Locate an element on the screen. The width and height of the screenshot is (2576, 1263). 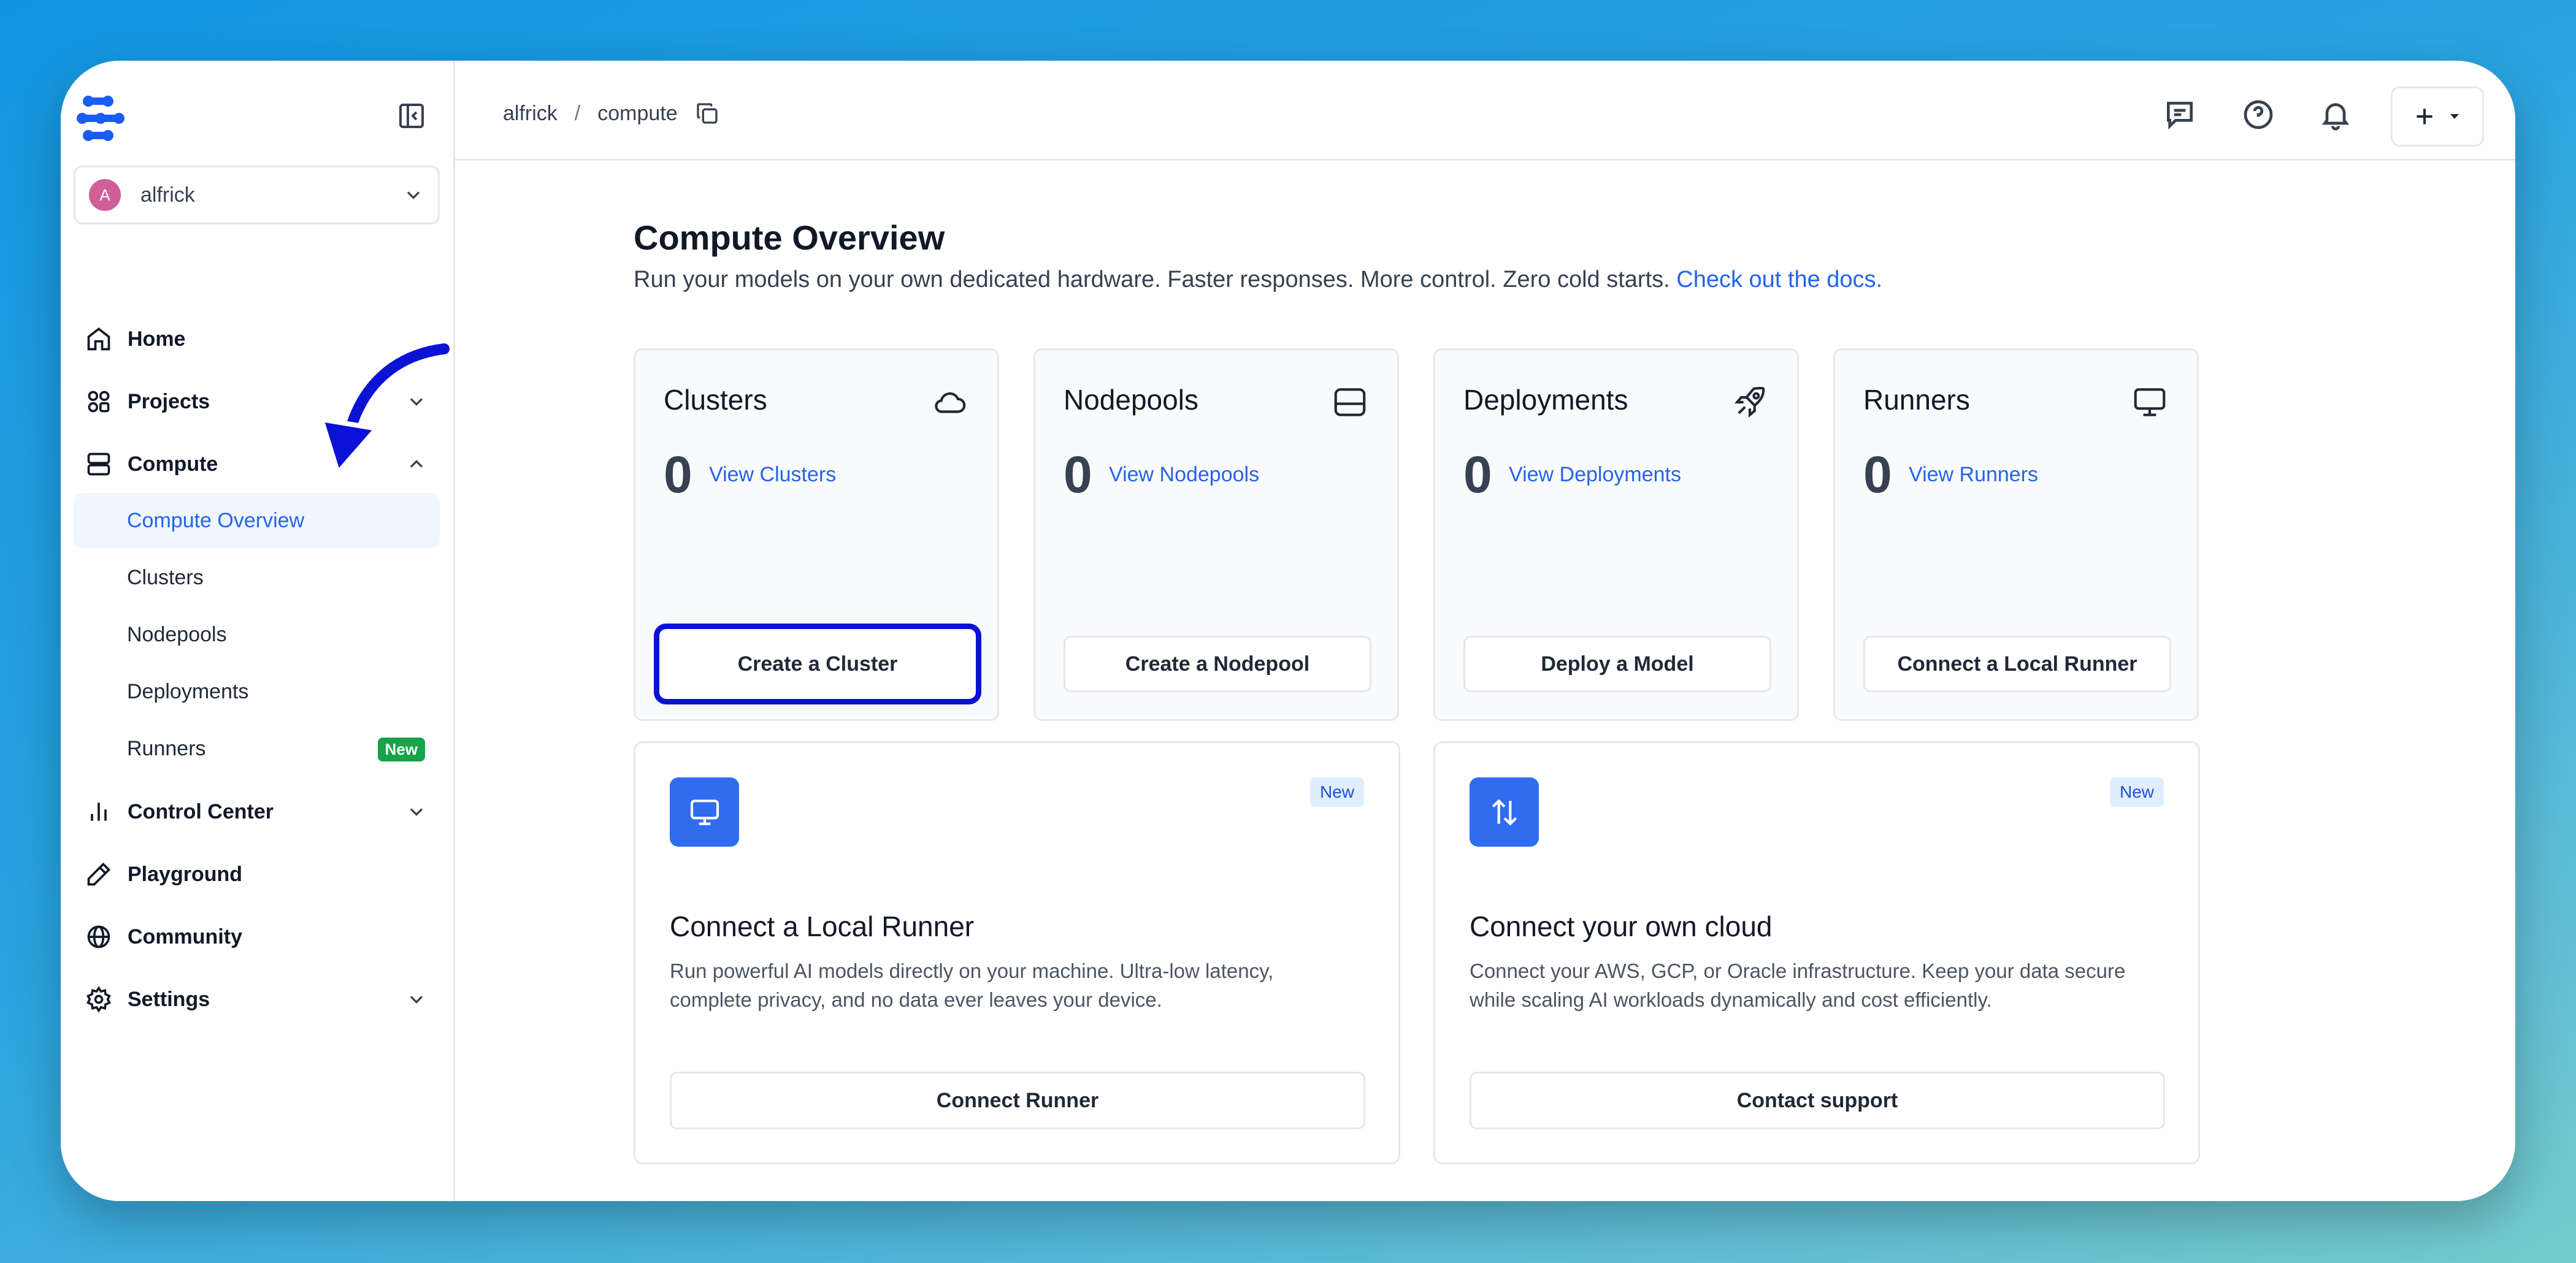
globe-icon is located at coordinates (98, 936).